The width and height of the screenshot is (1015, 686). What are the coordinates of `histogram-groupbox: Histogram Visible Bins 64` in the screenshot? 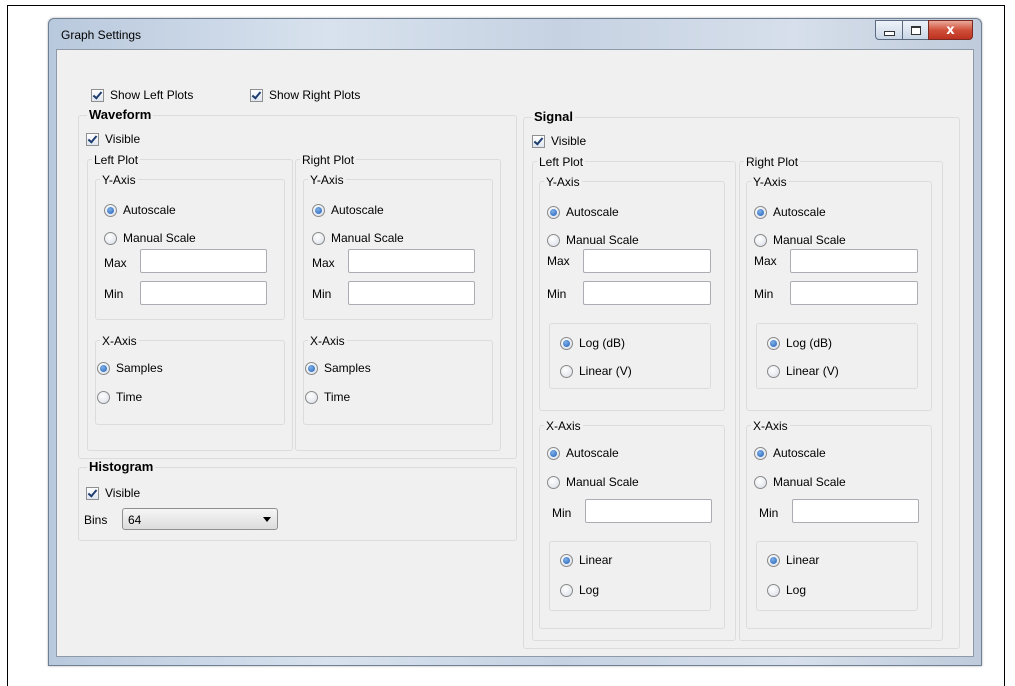 It's located at (297, 500).